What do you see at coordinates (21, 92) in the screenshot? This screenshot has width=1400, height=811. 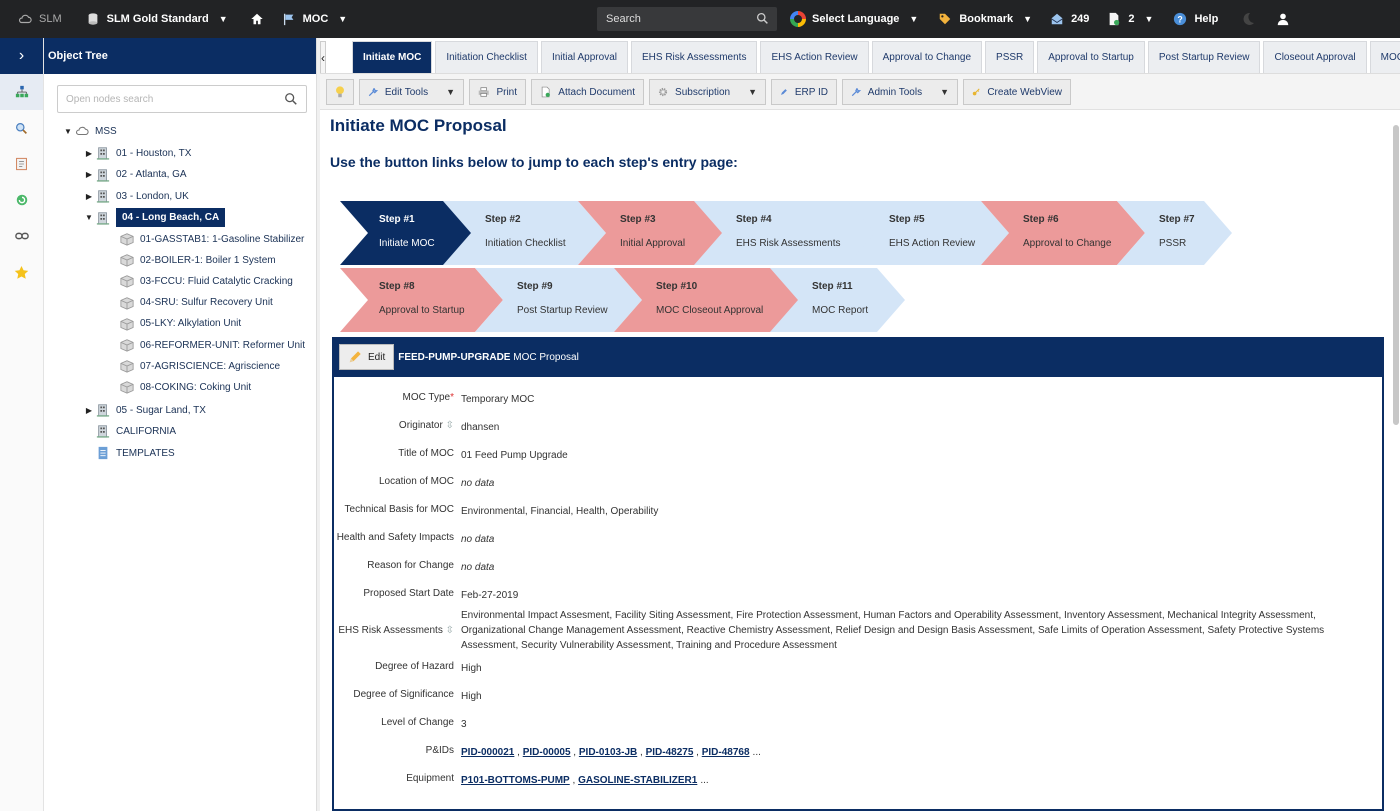 I see `tree-icon` at bounding box center [21, 92].